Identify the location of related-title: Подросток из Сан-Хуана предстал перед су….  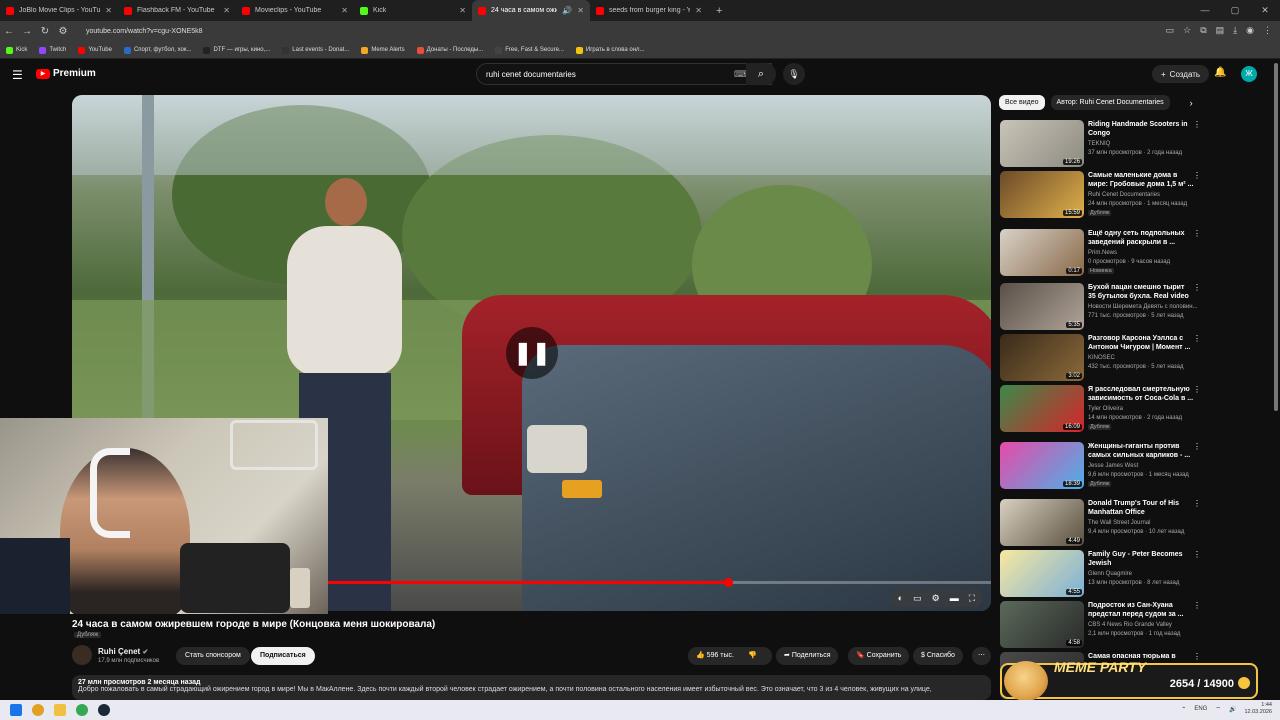
(1141, 610).